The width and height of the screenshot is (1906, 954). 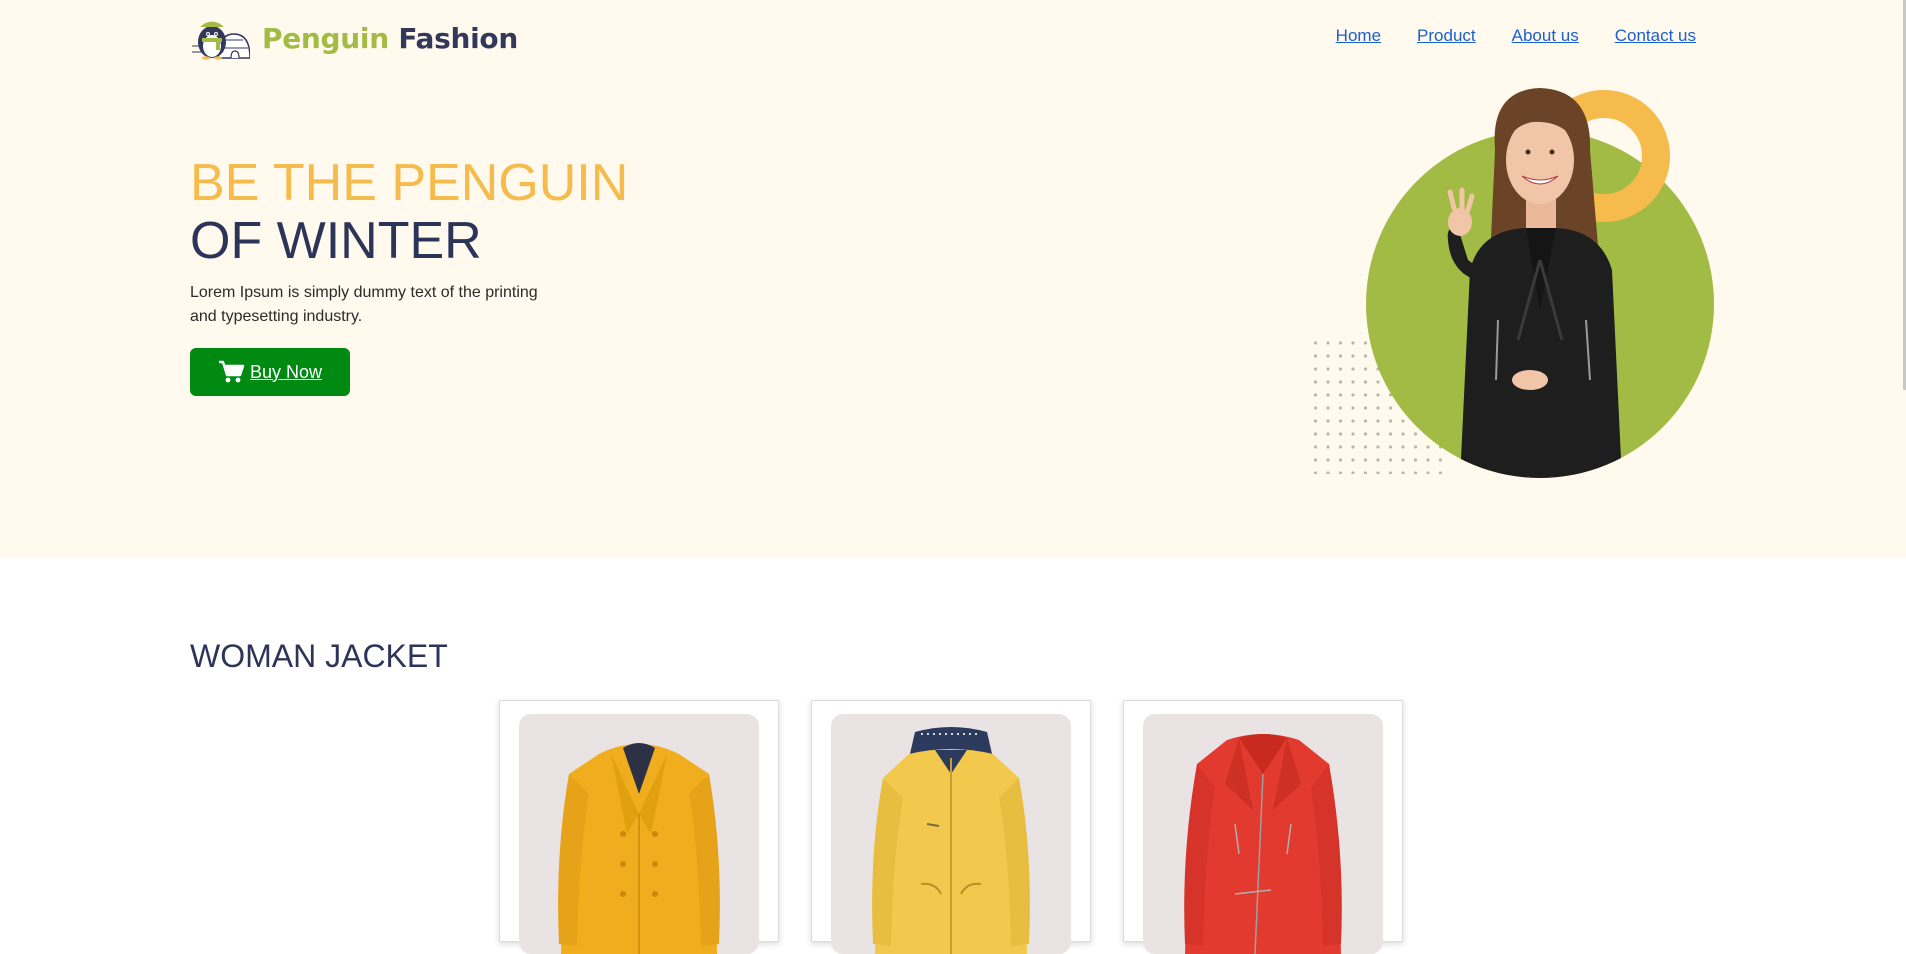 I want to click on product-image-red-leather-jacket, so click(x=1263, y=834).